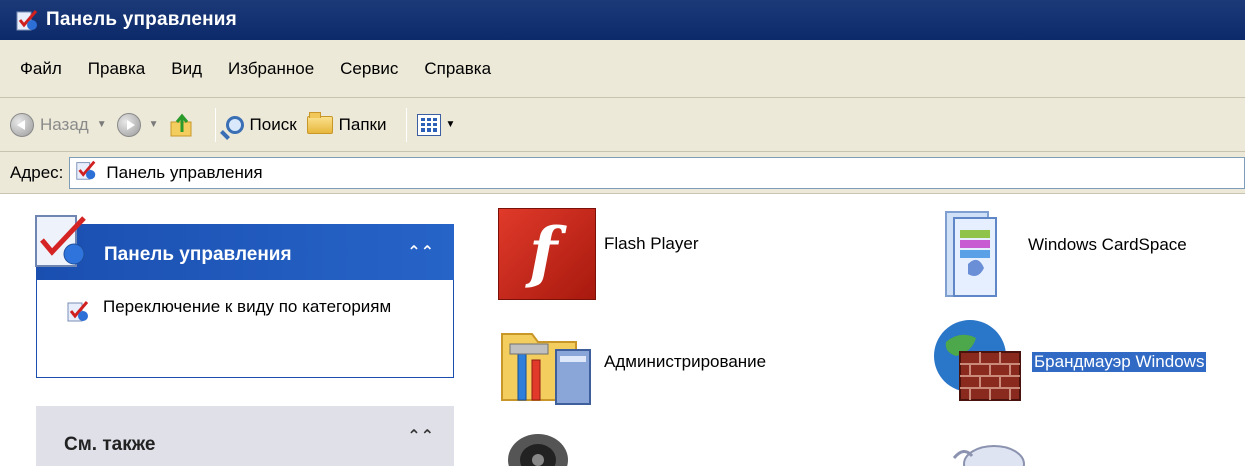  I want to click on menu-bar: Файл Правка Вид Избранное Сервис Справка, so click(622, 69).